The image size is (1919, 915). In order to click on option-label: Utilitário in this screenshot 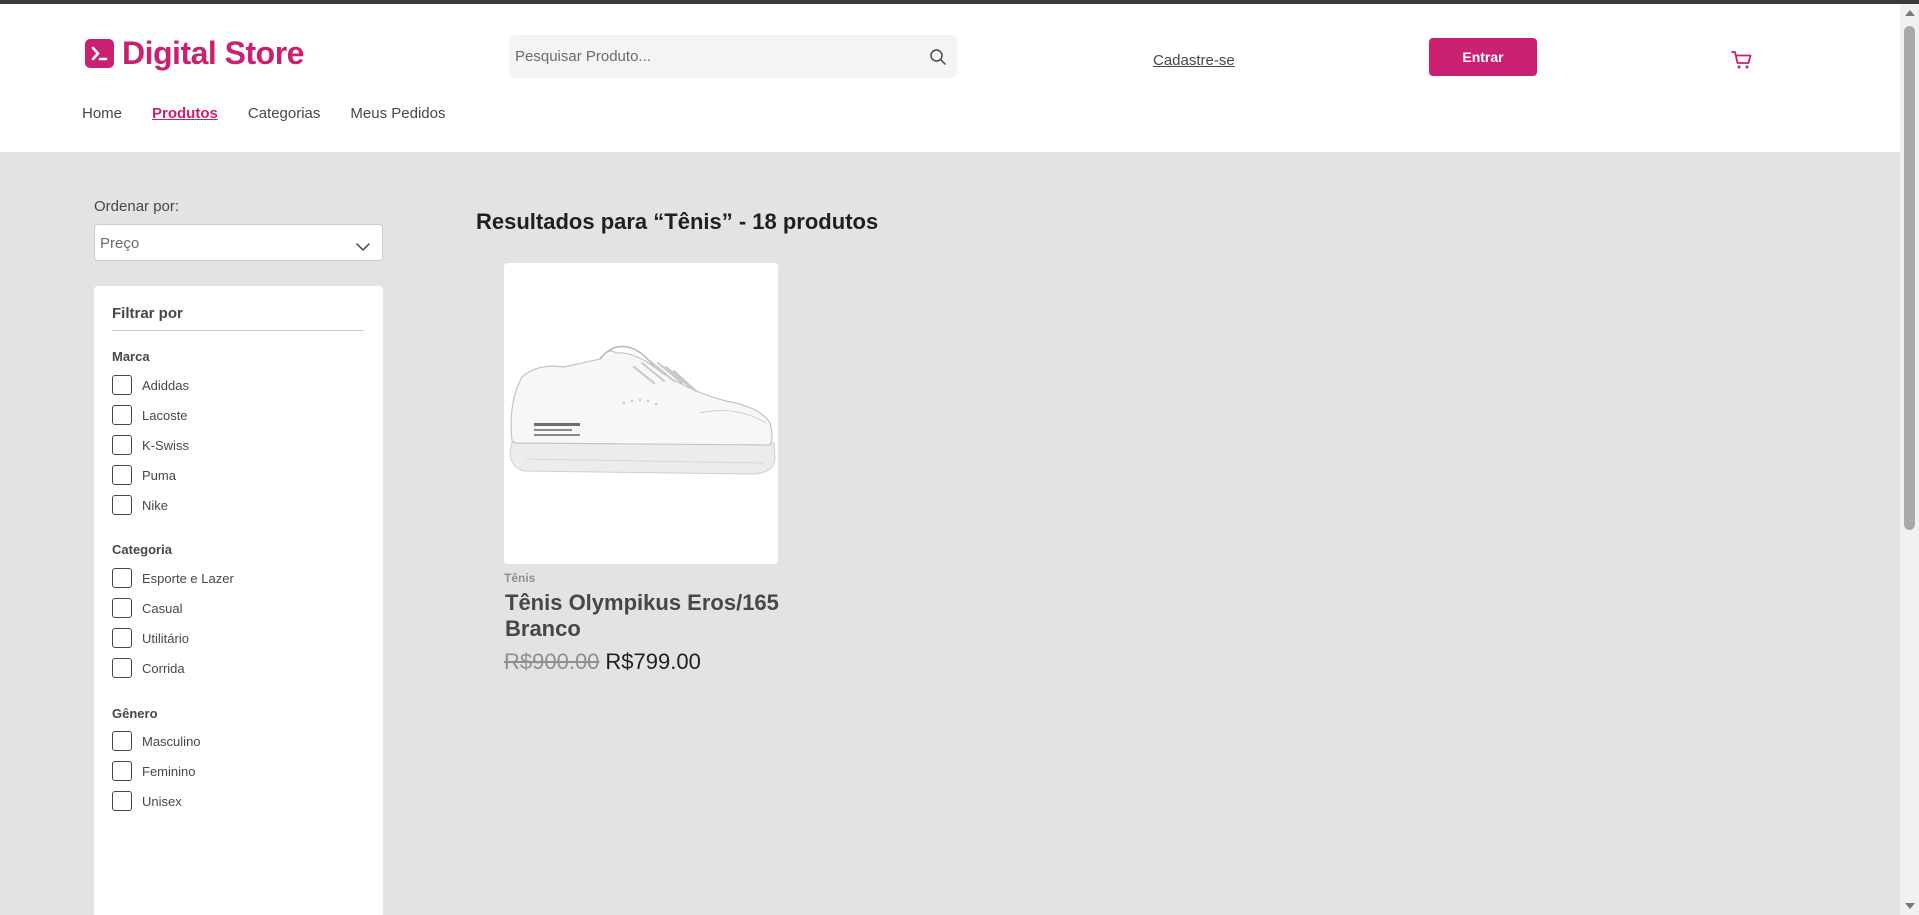, I will do `click(165, 638)`.